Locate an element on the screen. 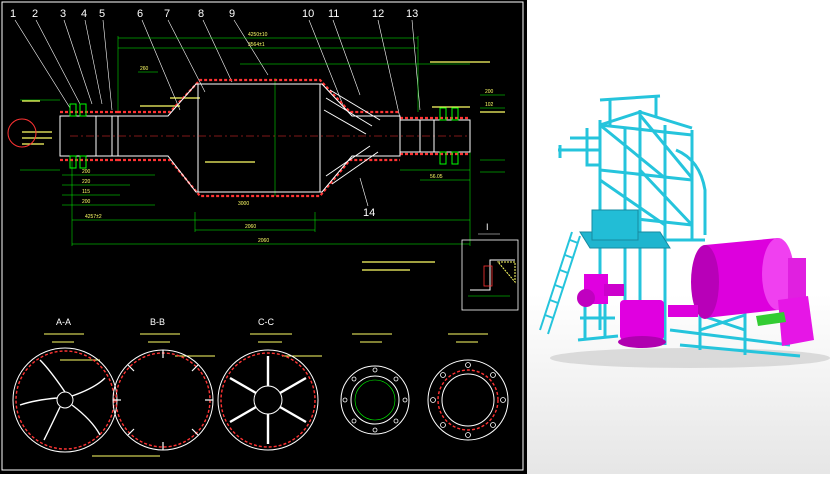  dim-g: 56.05 is located at coordinates (436, 177).